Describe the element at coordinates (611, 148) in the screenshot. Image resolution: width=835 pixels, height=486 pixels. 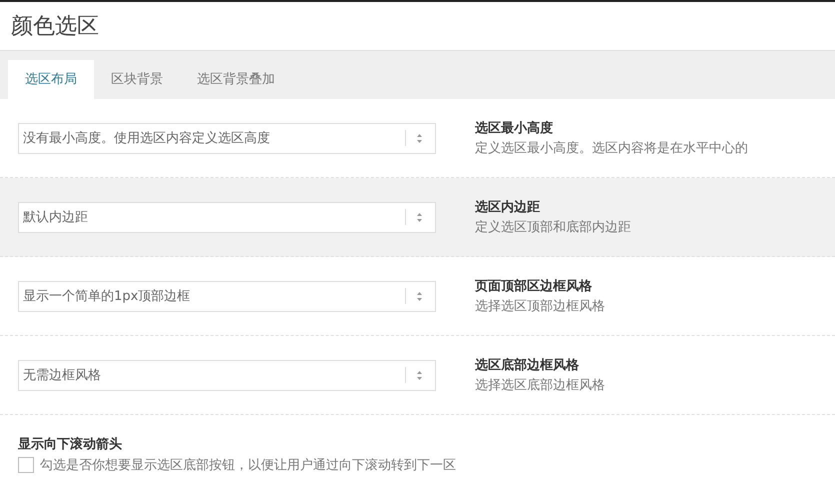
I see `setting-description: 定义选区最小高度。选区内容将是在水平中心的` at that location.